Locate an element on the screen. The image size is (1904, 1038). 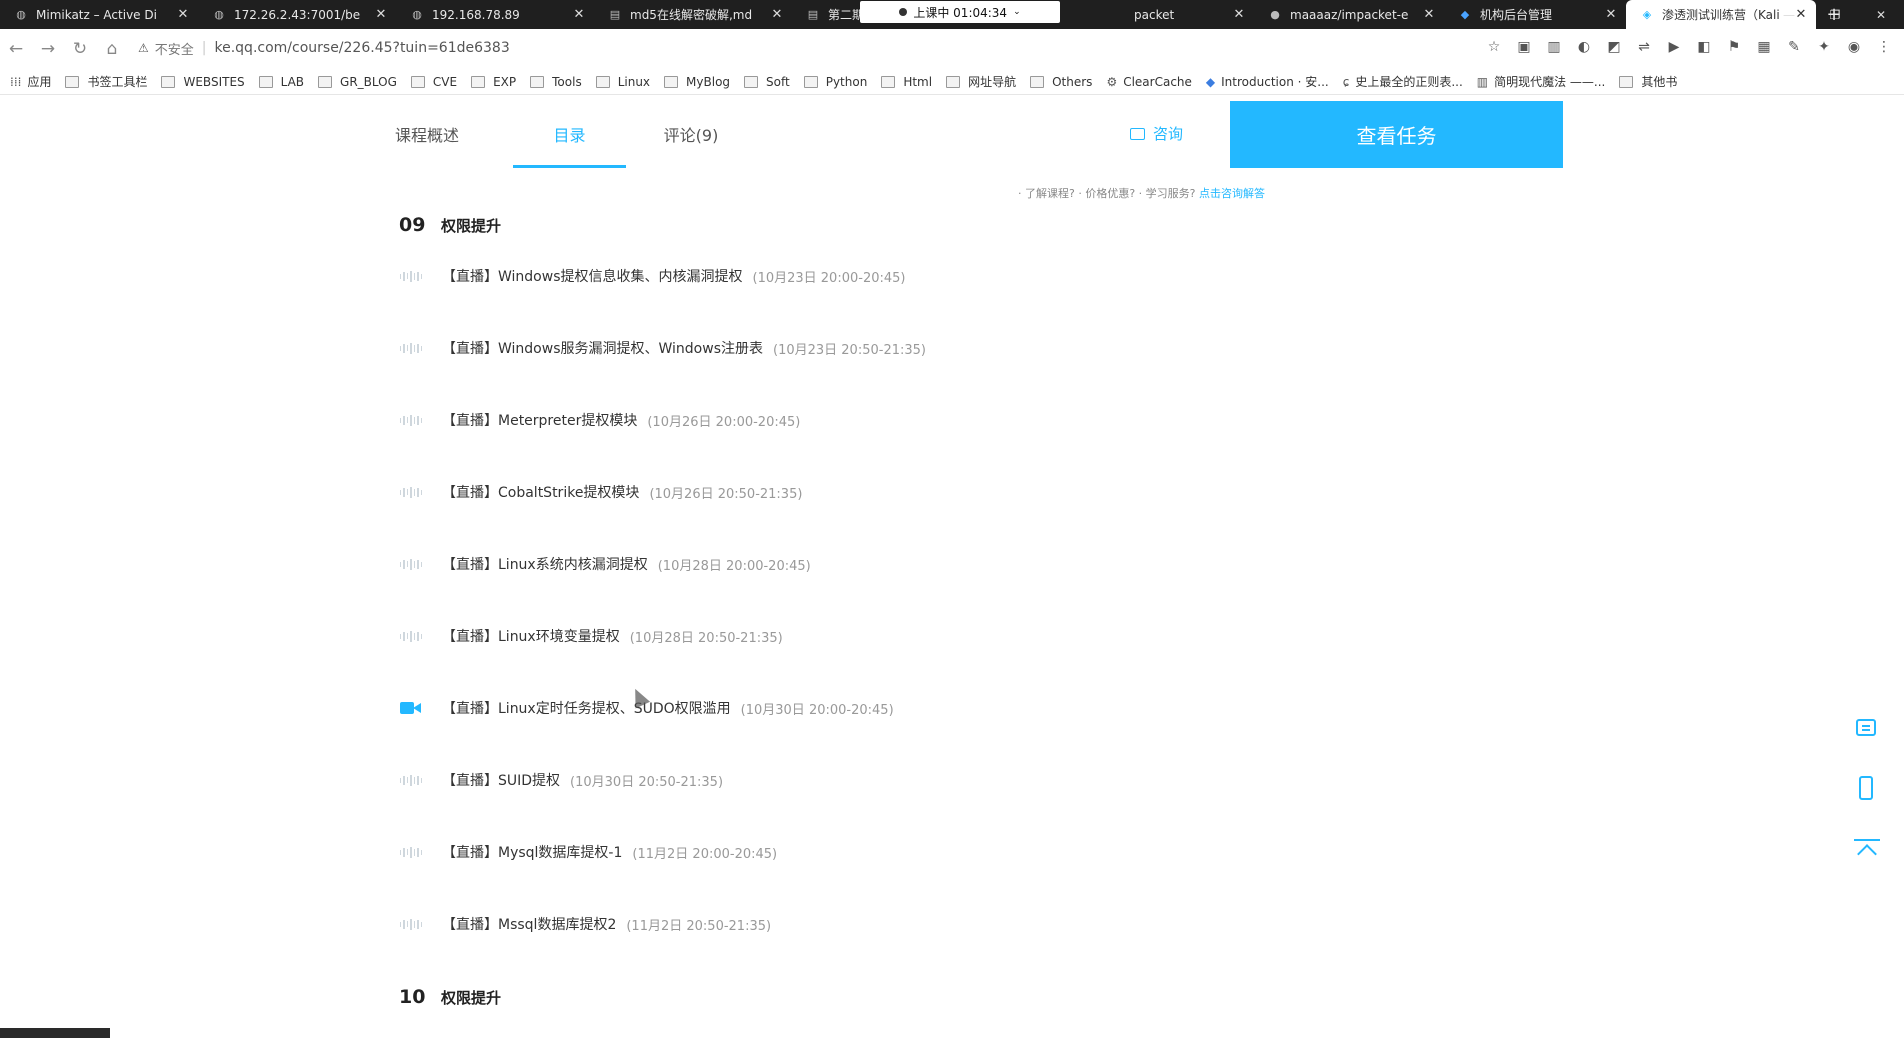
mobile-app-button is located at coordinates (1866, 788).